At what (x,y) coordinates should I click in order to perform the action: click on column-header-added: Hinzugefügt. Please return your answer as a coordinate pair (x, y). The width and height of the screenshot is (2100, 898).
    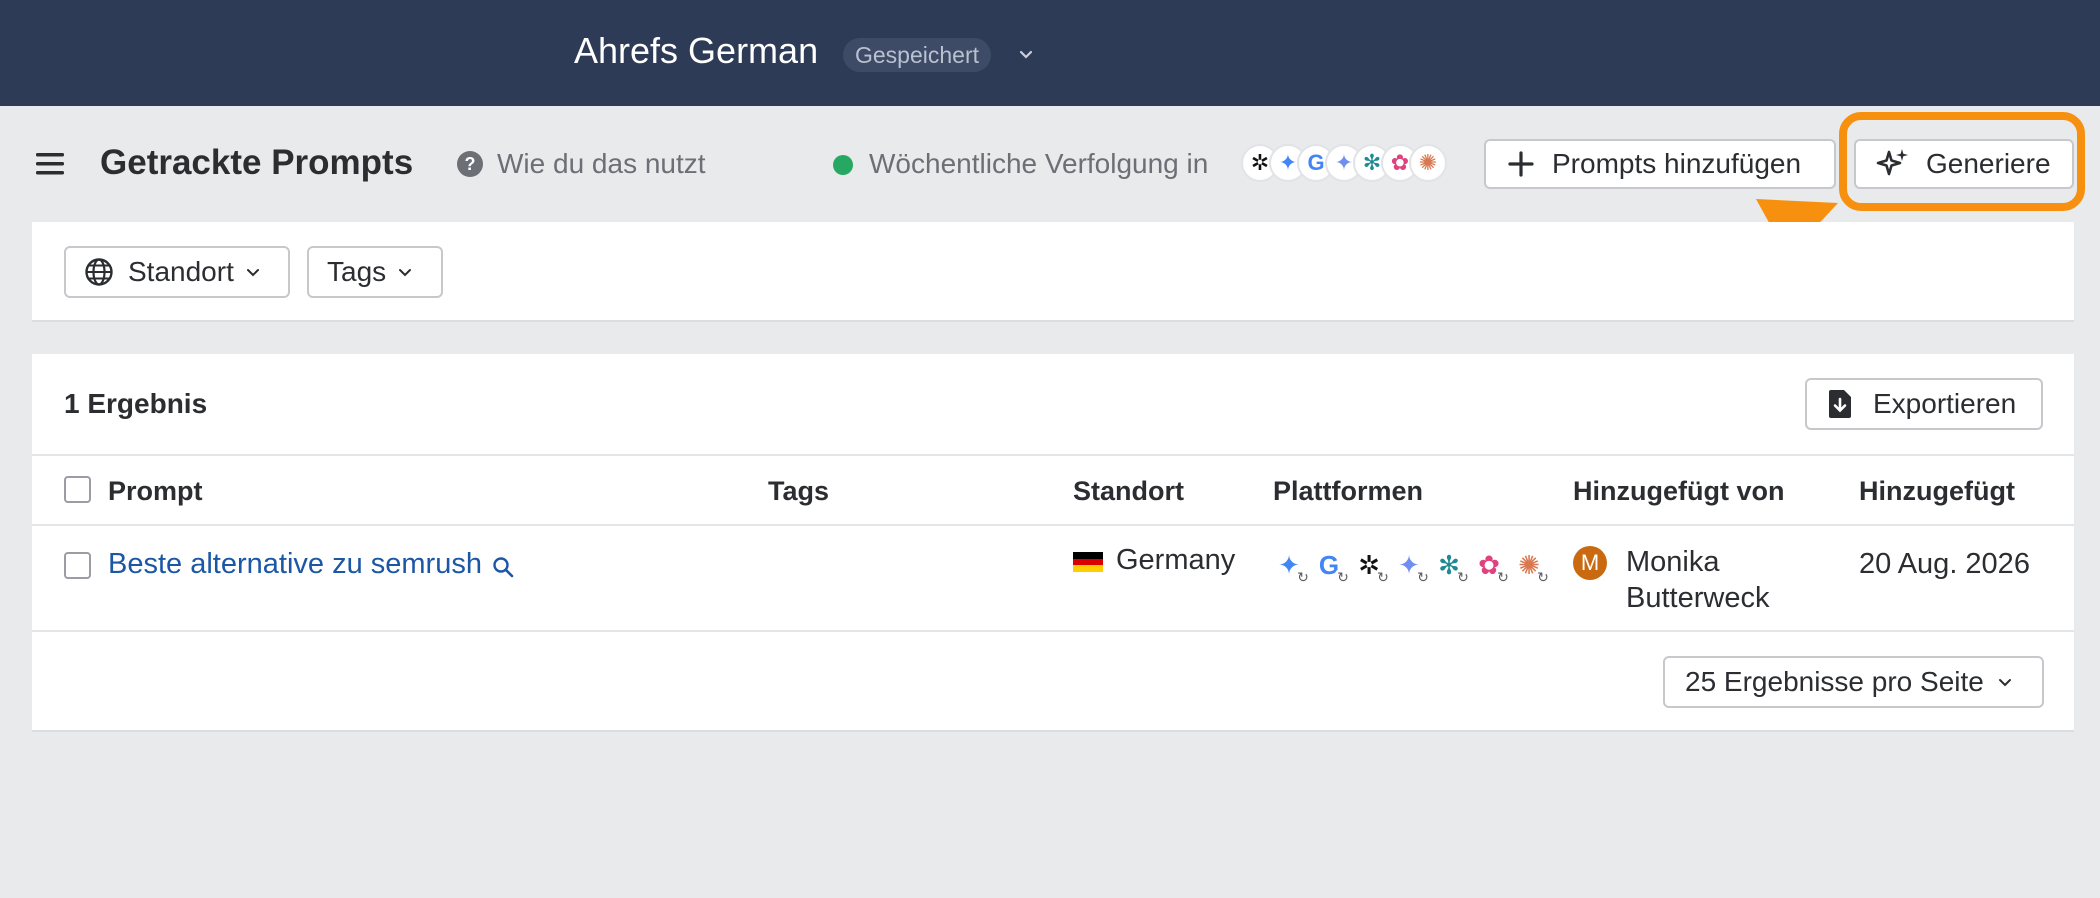
    Looking at the image, I should click on (1937, 491).